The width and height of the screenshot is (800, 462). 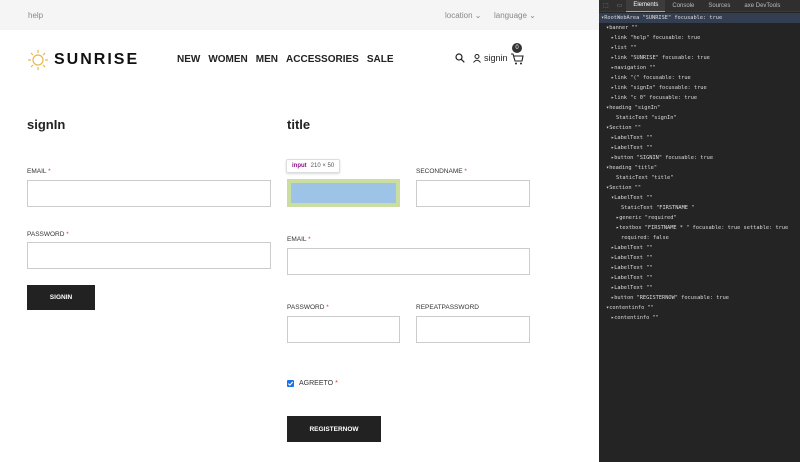 I want to click on header-actions: signin, so click(x=481, y=58).